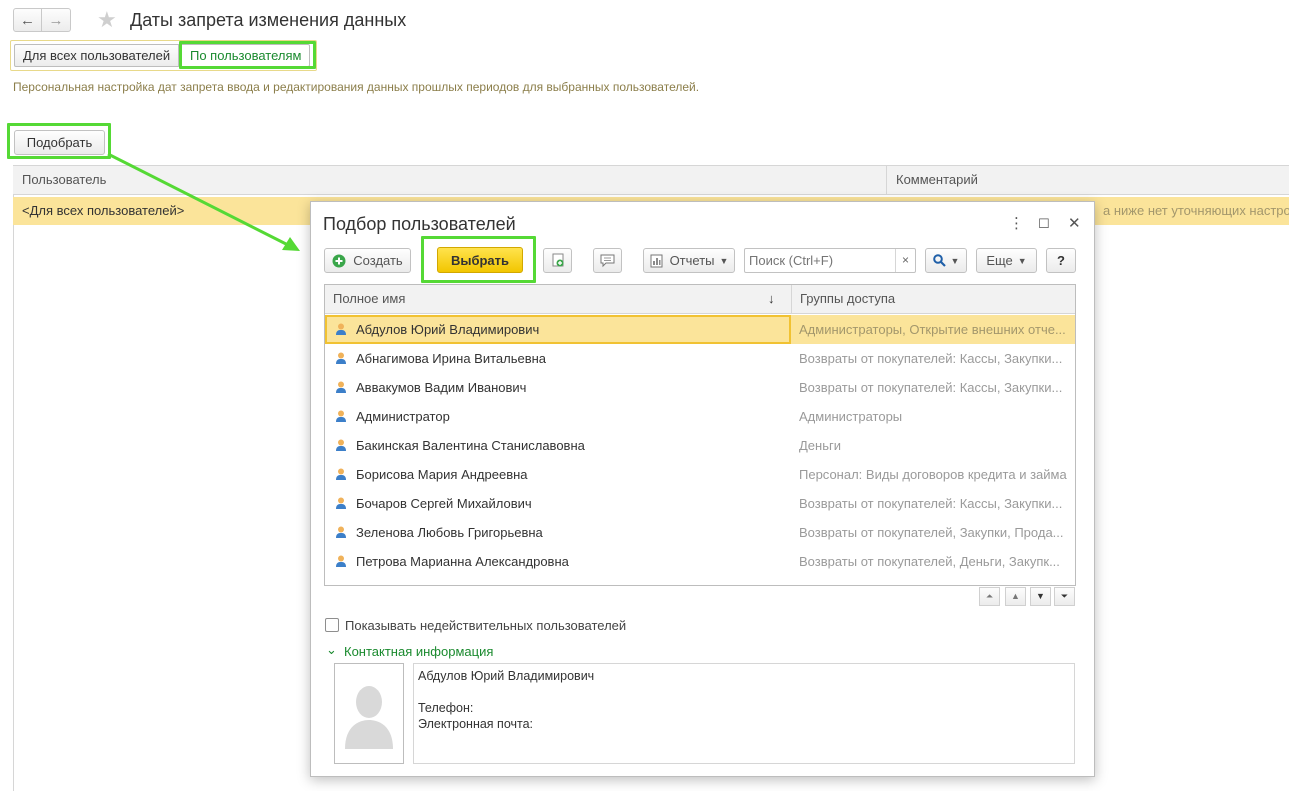  I want to click on reports-dropdown: Отчеты ▼, so click(689, 260).